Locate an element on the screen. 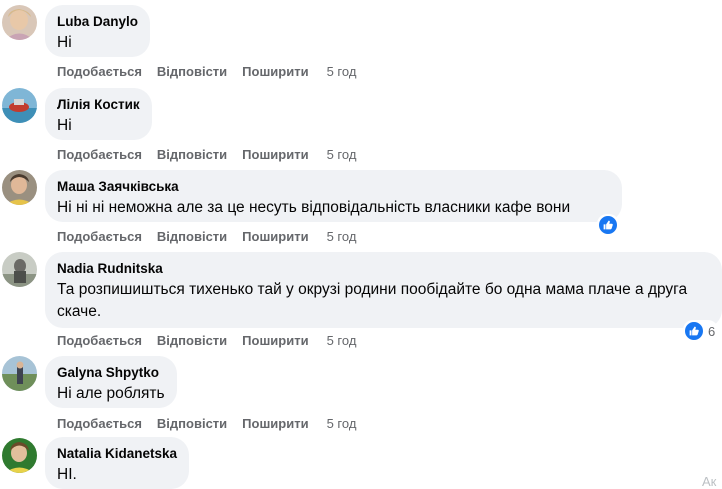  comment-author: Natalia Kidanetska is located at coordinates (117, 453).